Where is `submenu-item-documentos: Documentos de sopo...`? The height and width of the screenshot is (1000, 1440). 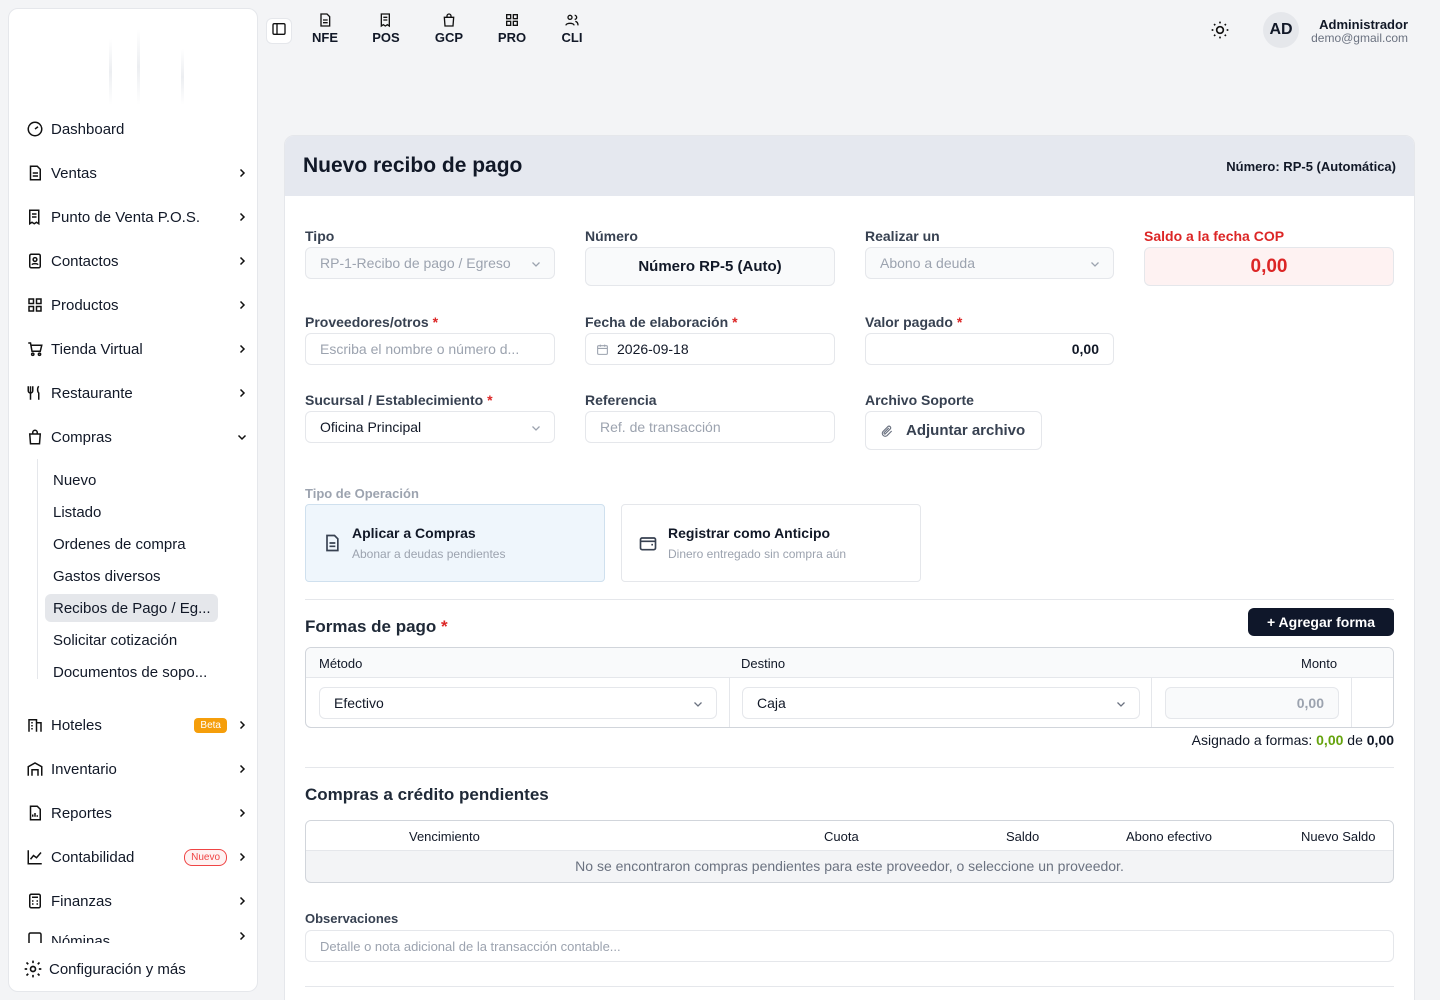
submenu-item-documentos: Documentos de sopo... is located at coordinates (131, 672).